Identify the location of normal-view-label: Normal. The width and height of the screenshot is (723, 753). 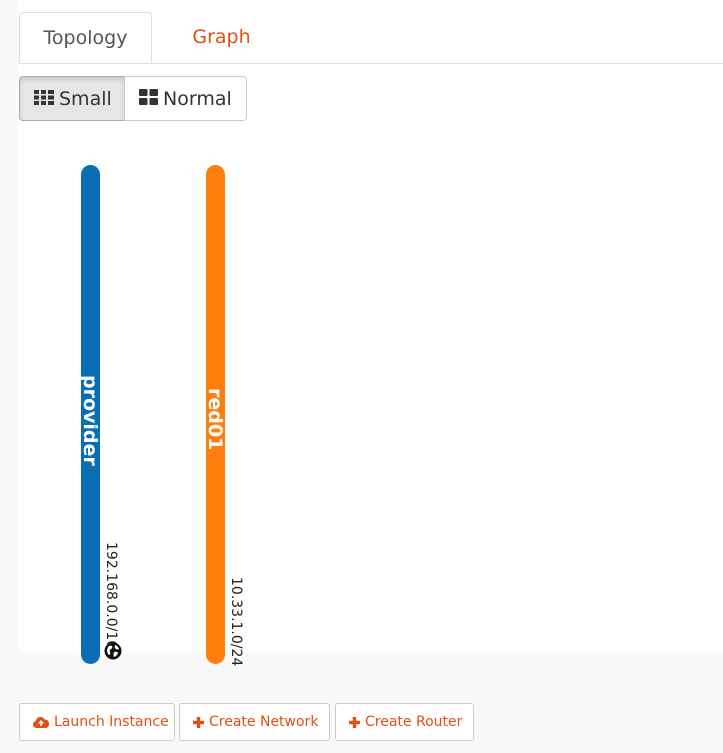
(197, 98).